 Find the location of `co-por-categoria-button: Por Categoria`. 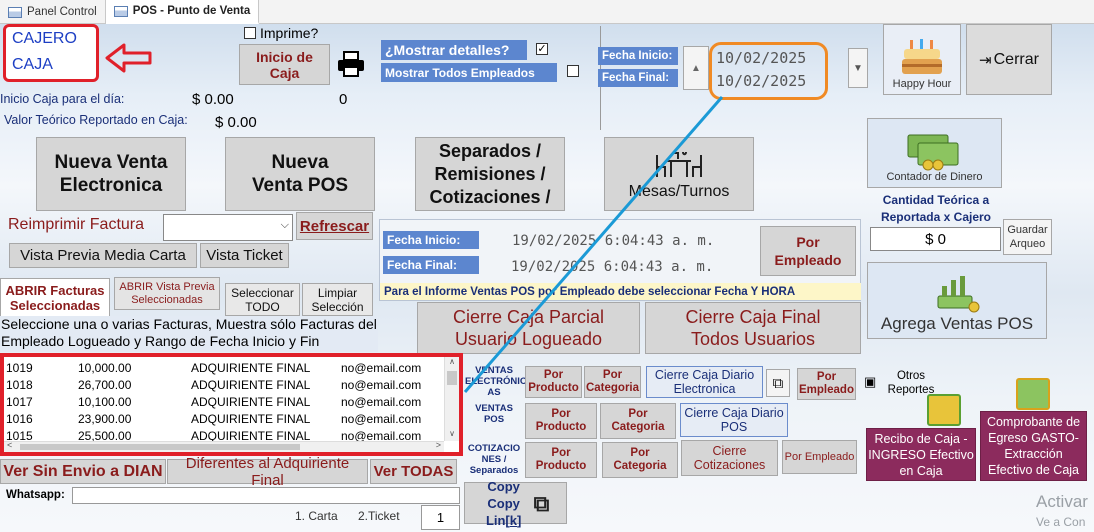

co-por-categoria-button: Por Categoria is located at coordinates (640, 460).